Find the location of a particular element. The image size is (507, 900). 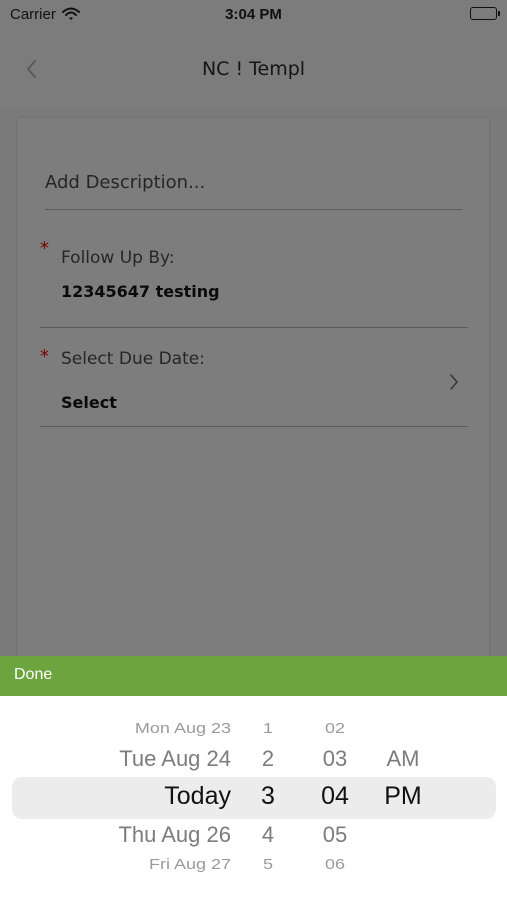

picker-minute-item: 03 is located at coordinates (335, 759).